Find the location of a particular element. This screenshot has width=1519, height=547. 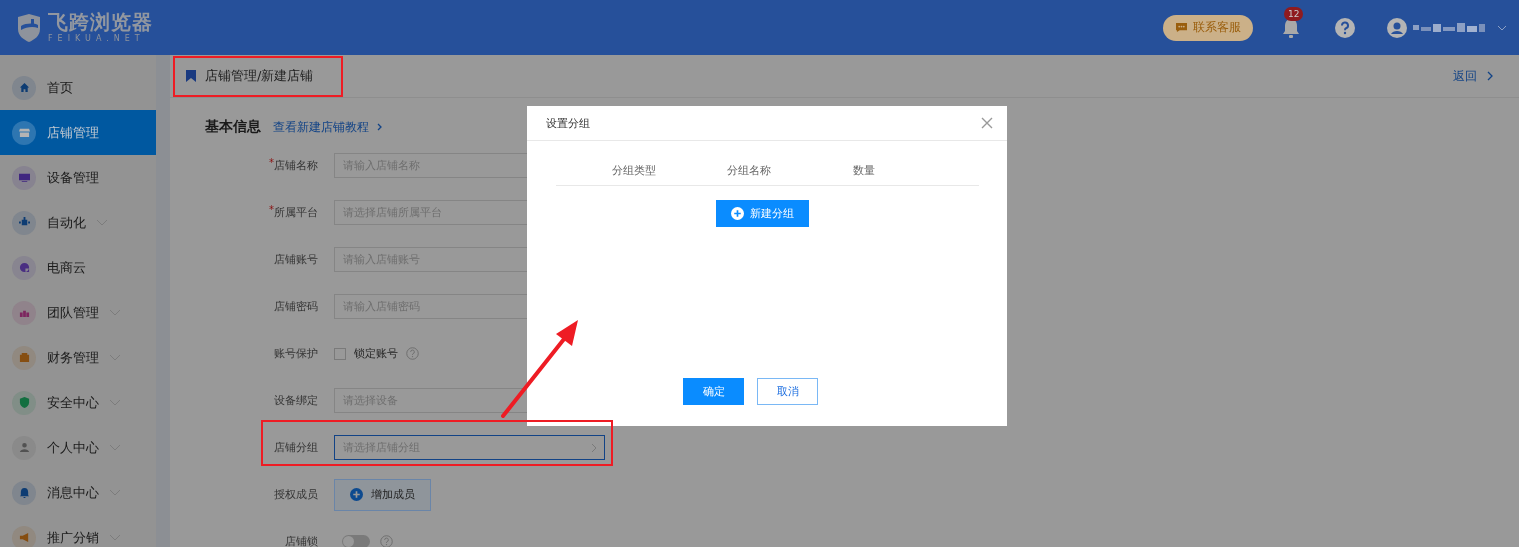

avatar-icon is located at coordinates (1397, 27).